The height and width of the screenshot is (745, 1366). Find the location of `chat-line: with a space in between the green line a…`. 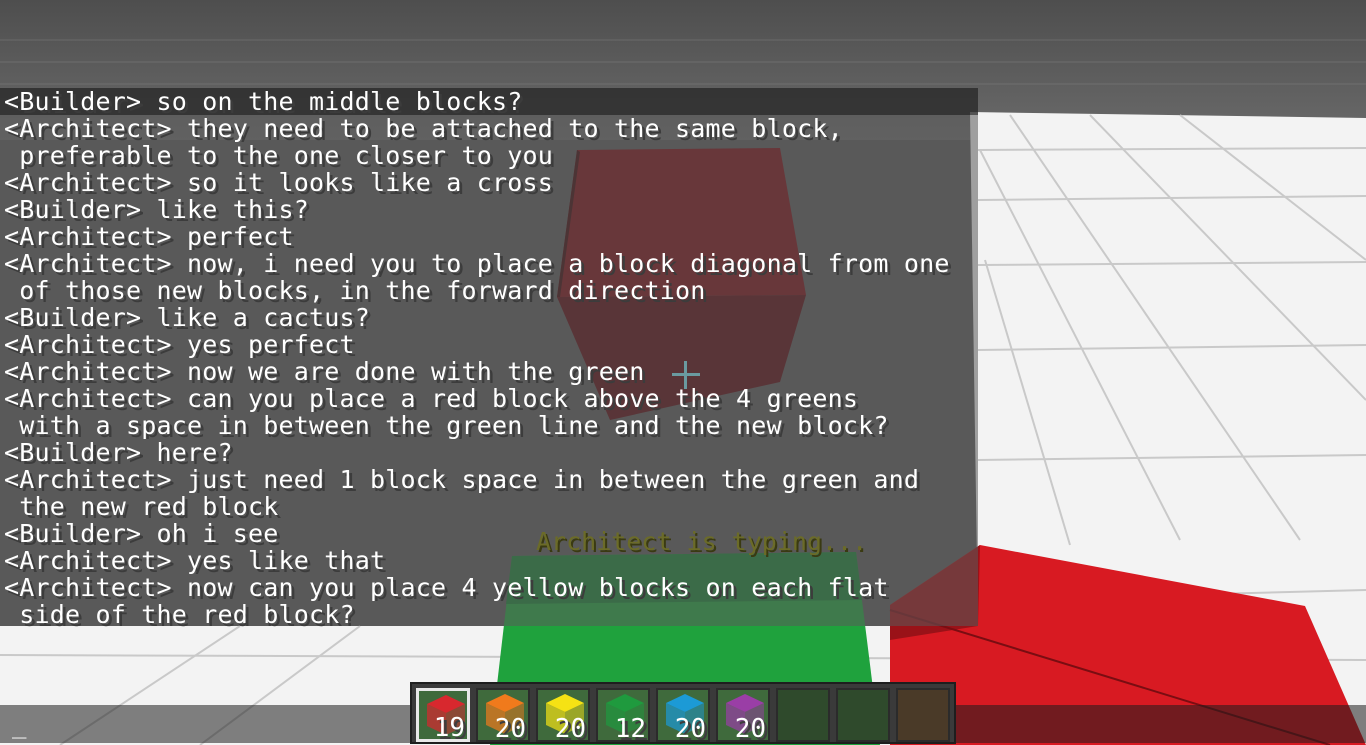

chat-line: with a space in between the green line a… is located at coordinates (446, 425).